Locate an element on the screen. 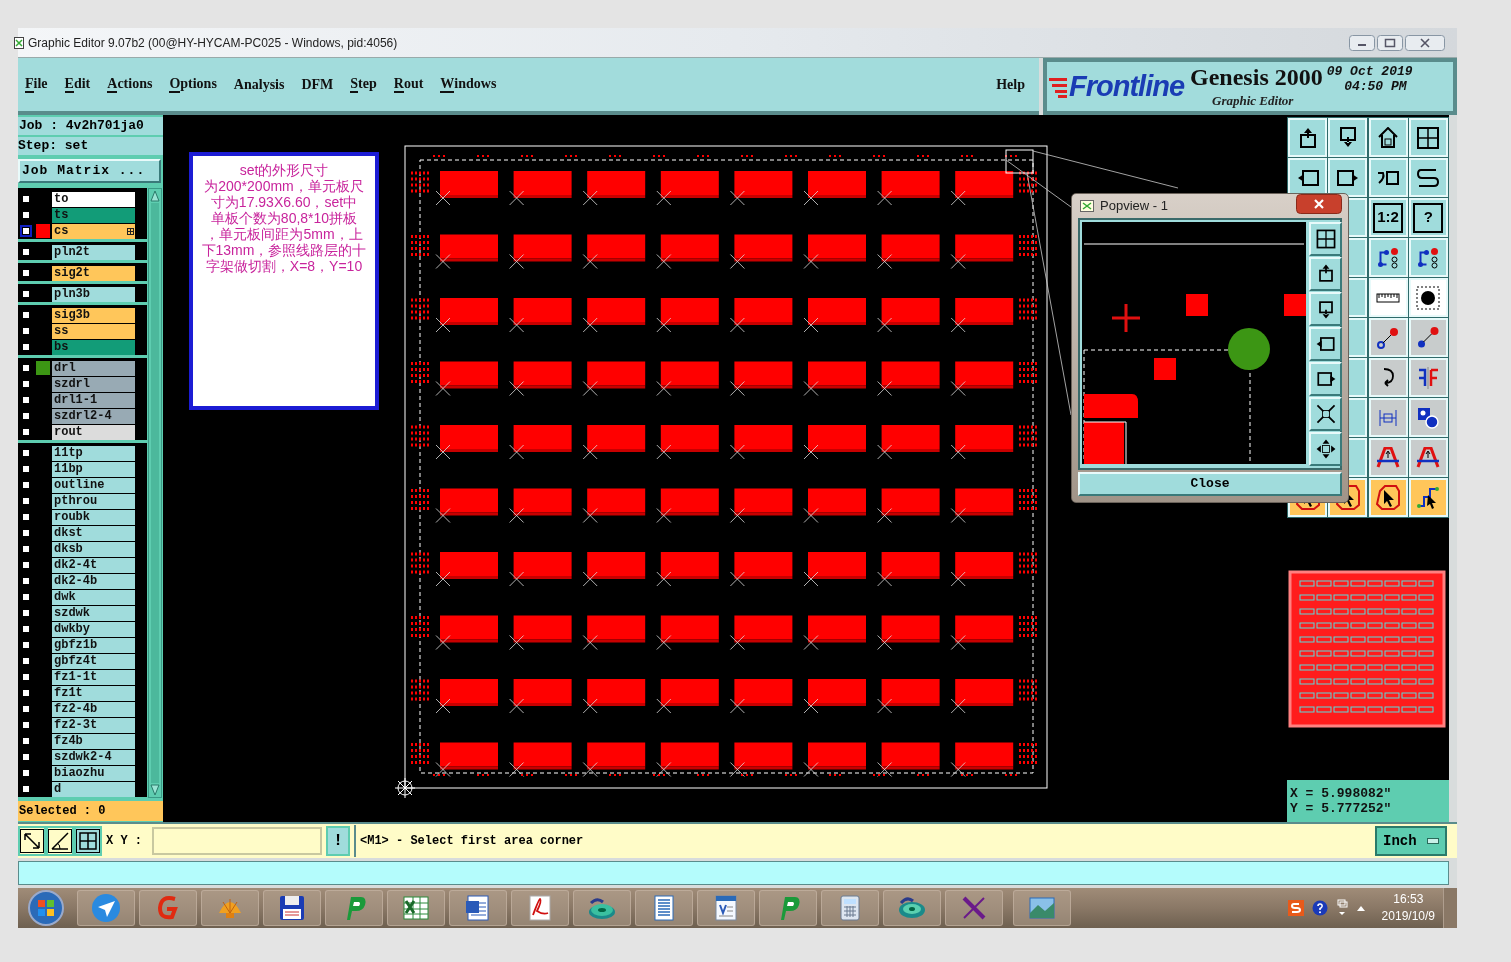 Image resolution: width=1511 pixels, height=962 pixels. caret-up-icon is located at coordinates (1360, 908).